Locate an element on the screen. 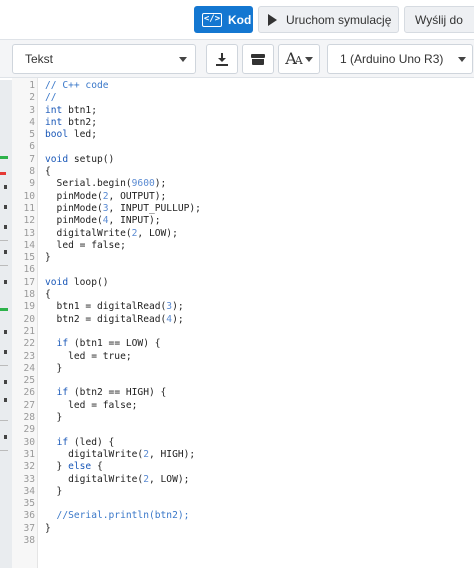 This screenshot has height=568, width=474. line-number: 10 is located at coordinates (29, 196).